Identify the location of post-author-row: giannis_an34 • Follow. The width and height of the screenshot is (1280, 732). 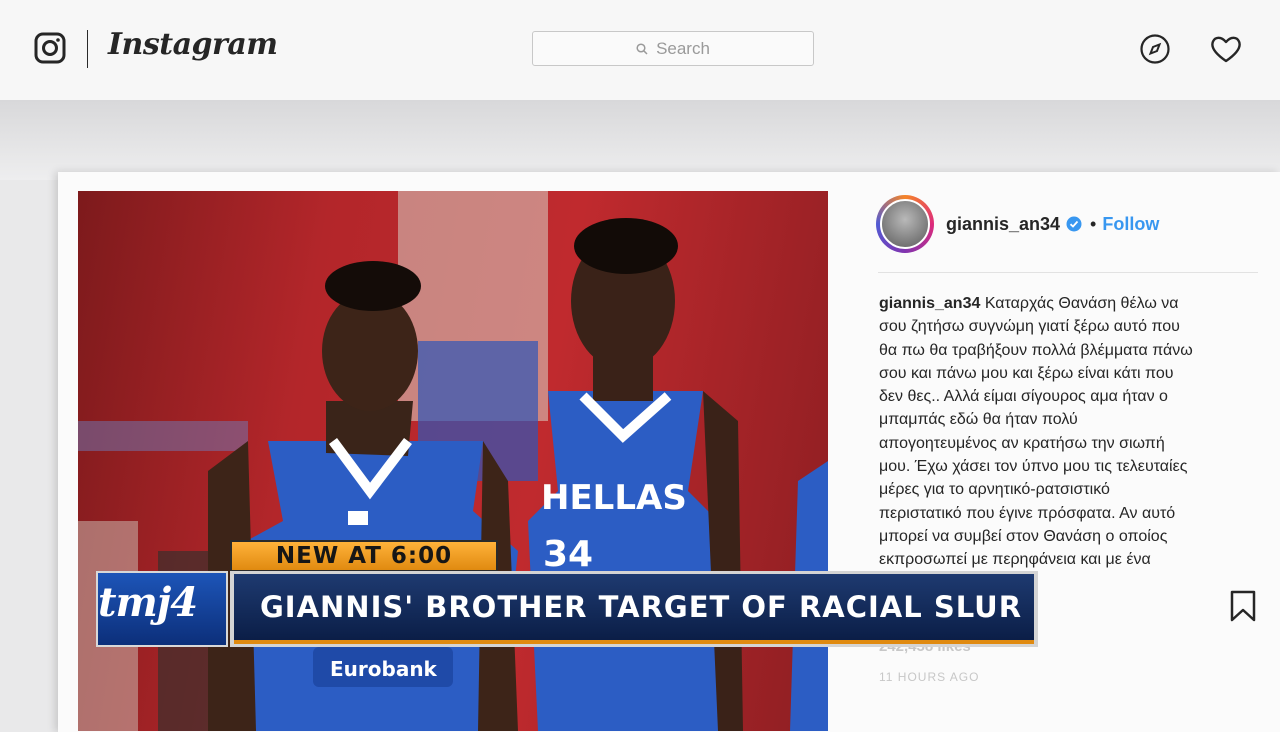
(1017, 224).